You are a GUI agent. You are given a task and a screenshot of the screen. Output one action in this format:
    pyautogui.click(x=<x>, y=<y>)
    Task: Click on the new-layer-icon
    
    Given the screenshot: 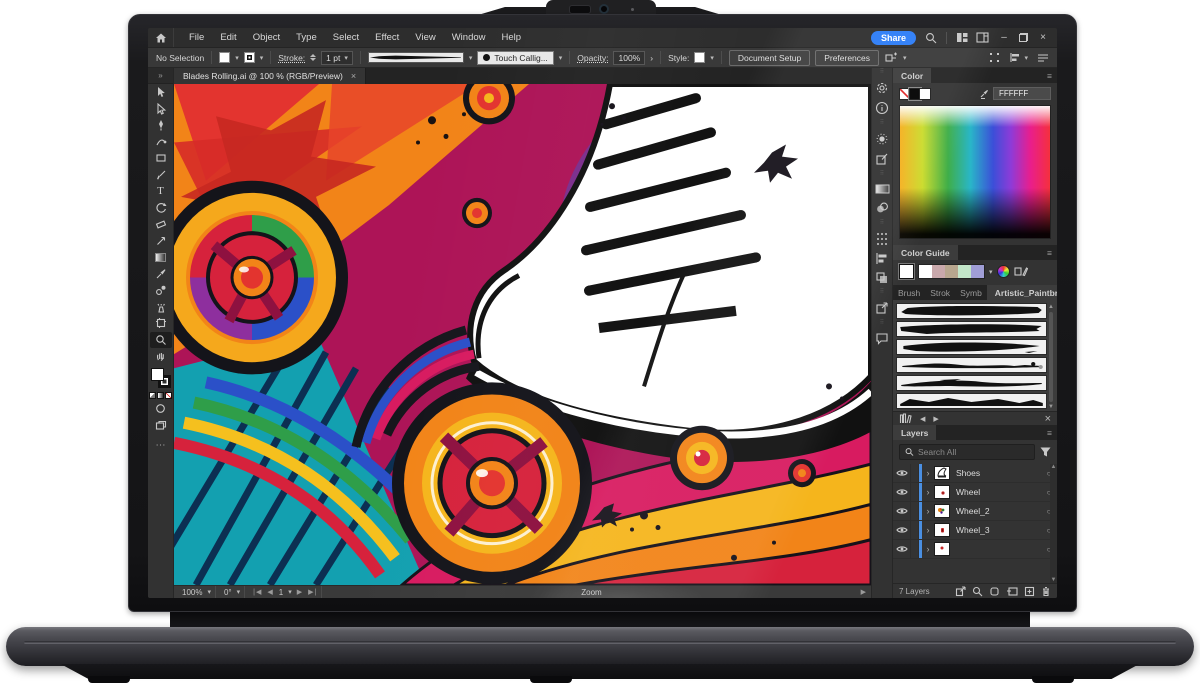 What is the action you would take?
    pyautogui.click(x=1029, y=591)
    